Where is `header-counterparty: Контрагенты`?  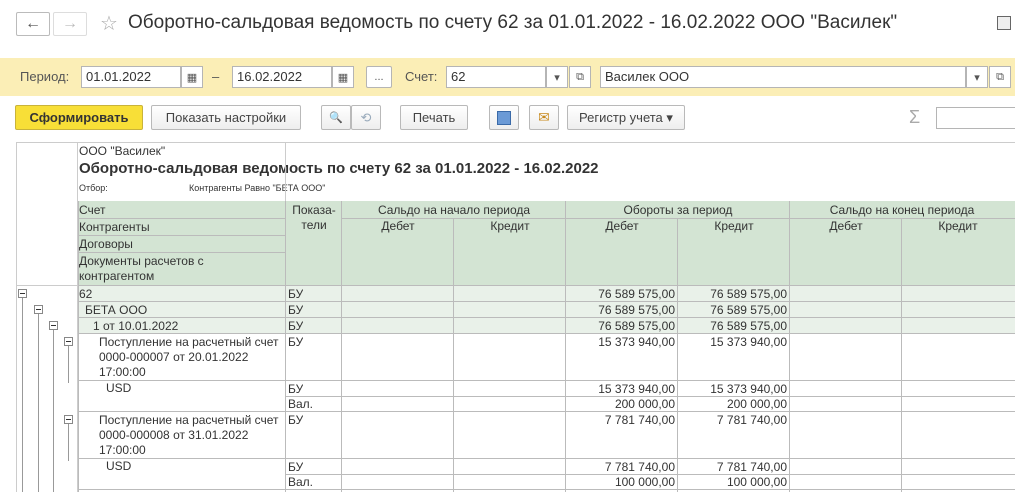 header-counterparty: Контрагенты is located at coordinates (114, 227).